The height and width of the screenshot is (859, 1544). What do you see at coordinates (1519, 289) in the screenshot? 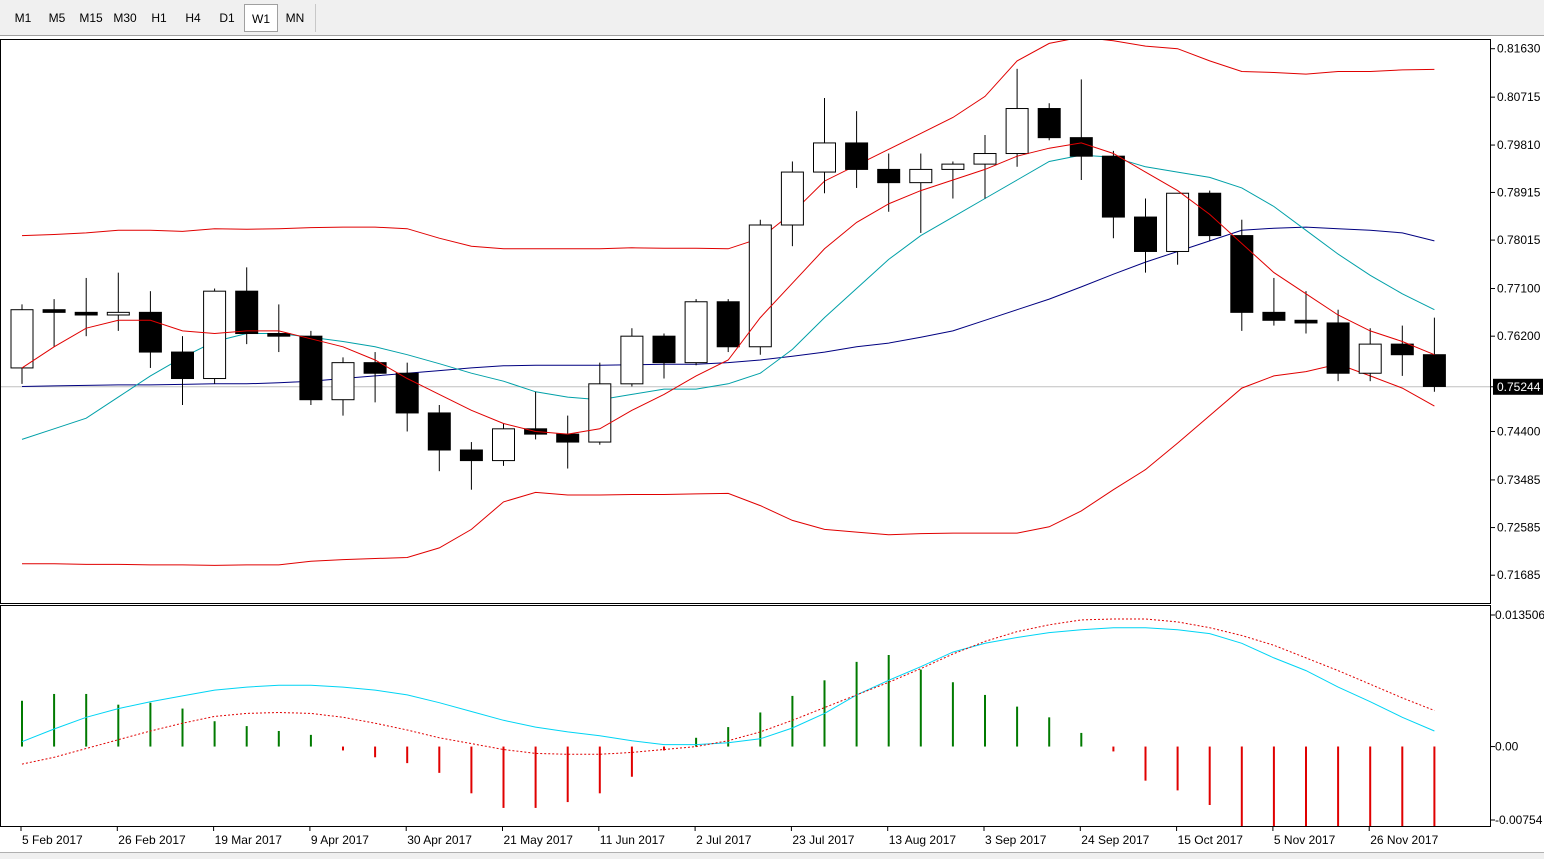
I see `price-tick-label: 0.77100` at bounding box center [1519, 289].